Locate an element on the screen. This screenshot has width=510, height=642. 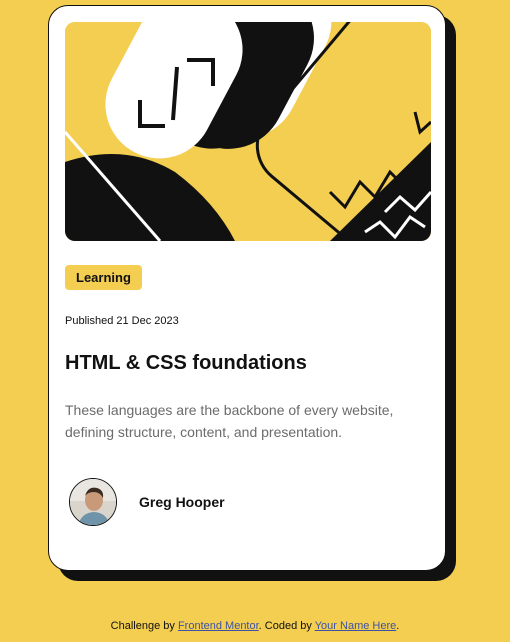
publish-date: Published 21 Dec 2023 is located at coordinates (122, 321).